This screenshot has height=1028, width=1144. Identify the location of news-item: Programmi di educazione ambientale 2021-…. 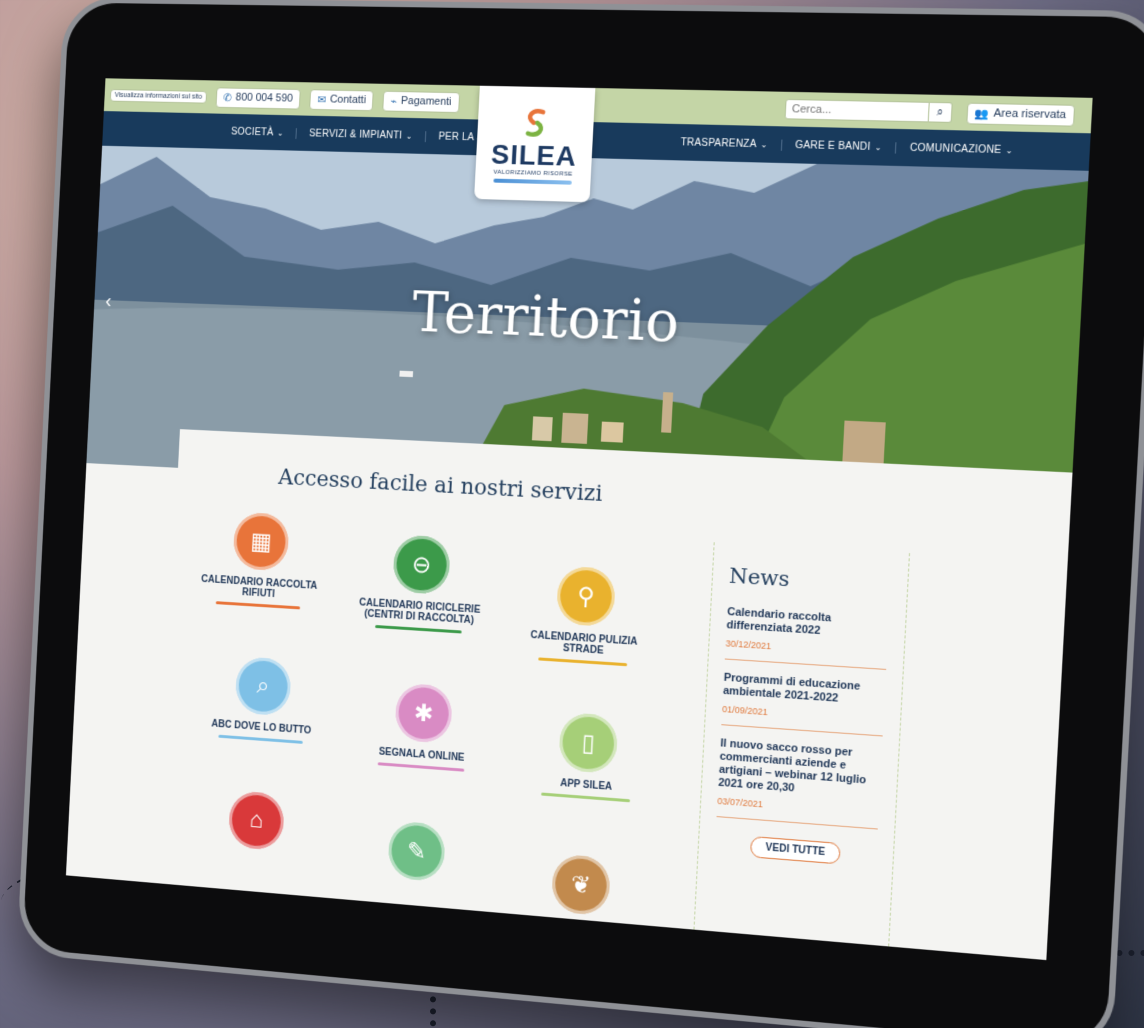
(803, 704).